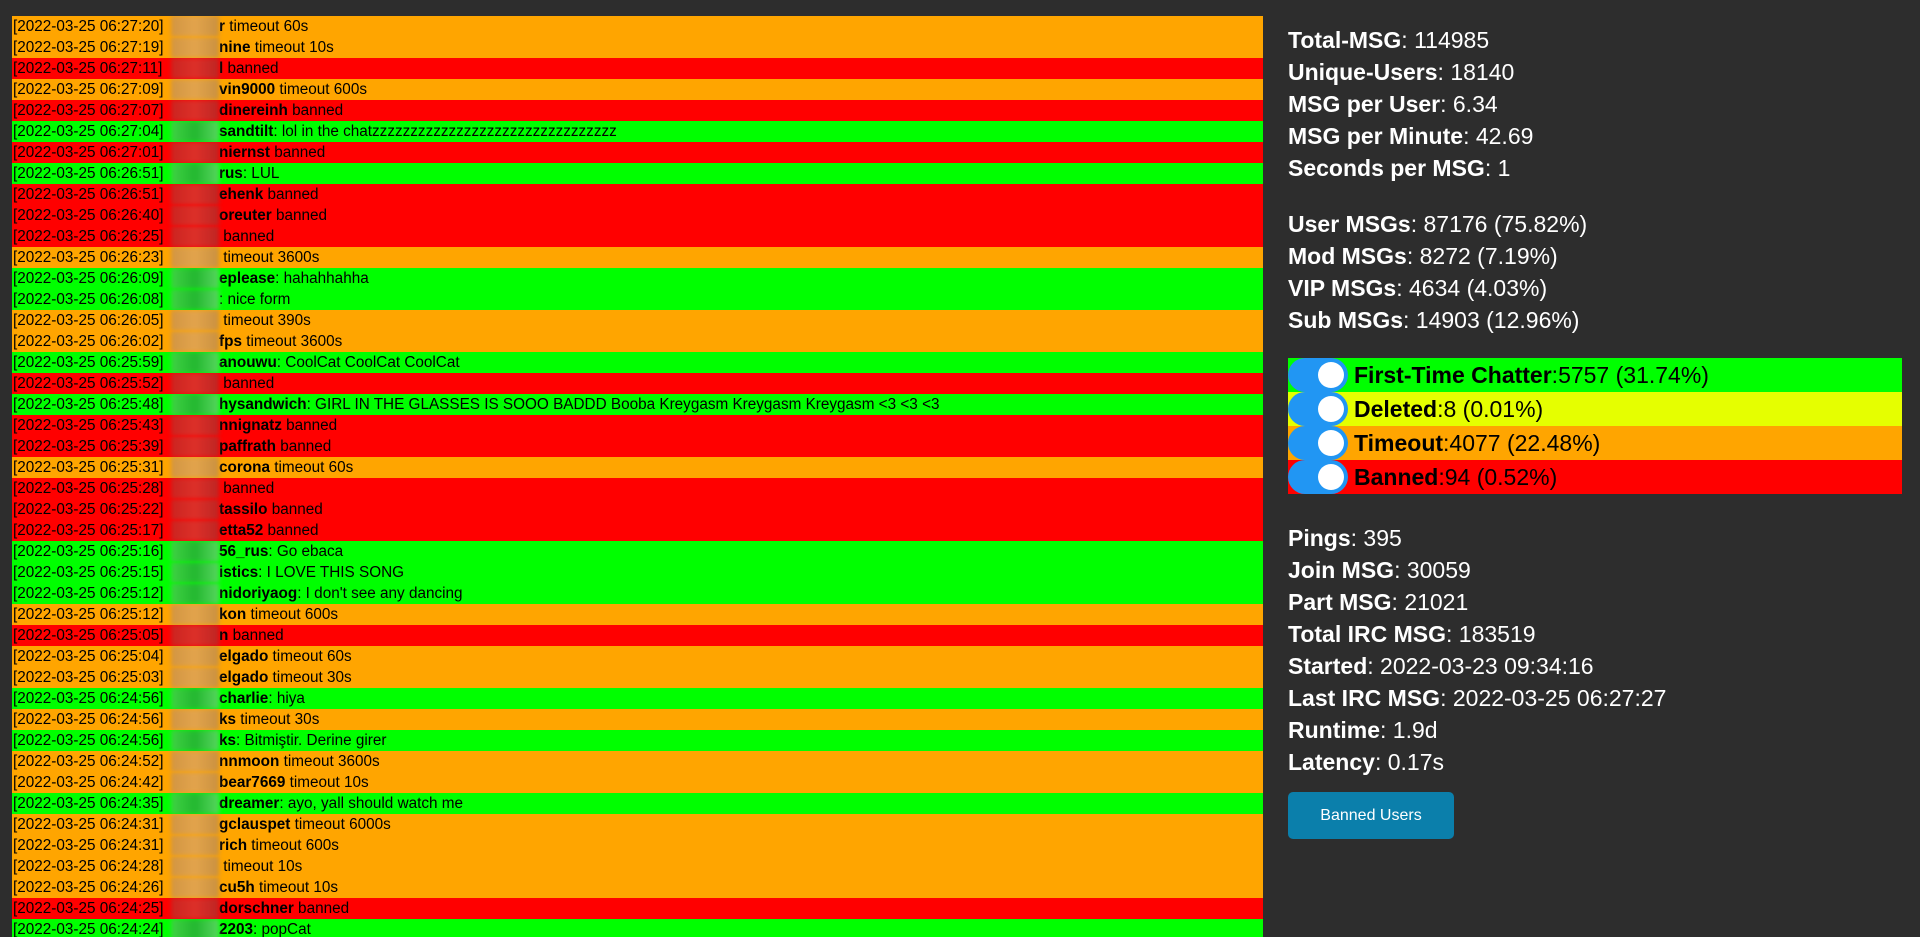  What do you see at coordinates (88, 845) in the screenshot?
I see `chat-timestamp: [2022-03-25 06:24:31]` at bounding box center [88, 845].